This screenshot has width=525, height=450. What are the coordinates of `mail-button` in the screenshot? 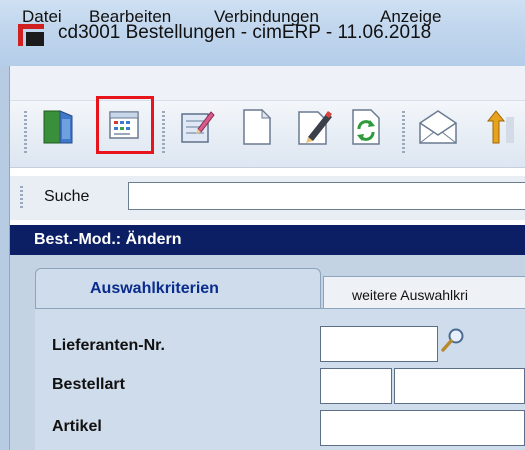 It's located at (438, 127).